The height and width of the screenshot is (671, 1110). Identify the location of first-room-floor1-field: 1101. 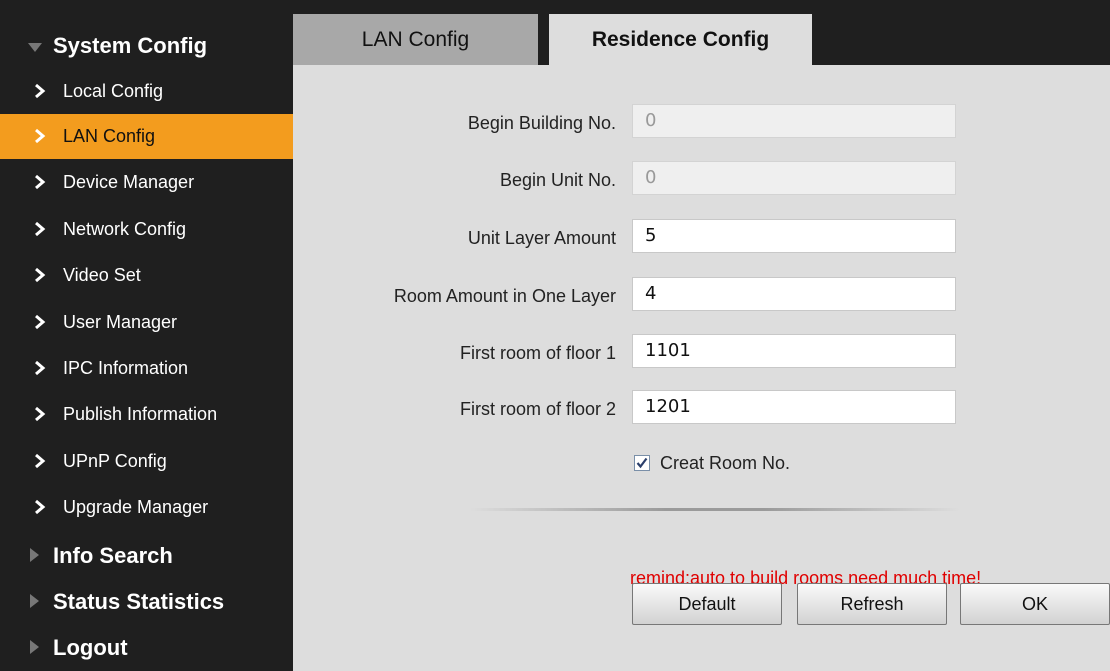
(794, 351).